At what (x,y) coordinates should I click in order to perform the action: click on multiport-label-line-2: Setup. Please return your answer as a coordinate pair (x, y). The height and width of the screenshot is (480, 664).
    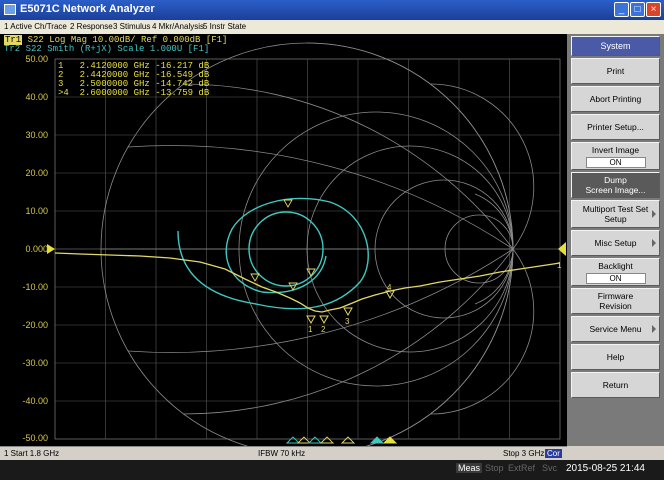
    Looking at the image, I should click on (615, 219).